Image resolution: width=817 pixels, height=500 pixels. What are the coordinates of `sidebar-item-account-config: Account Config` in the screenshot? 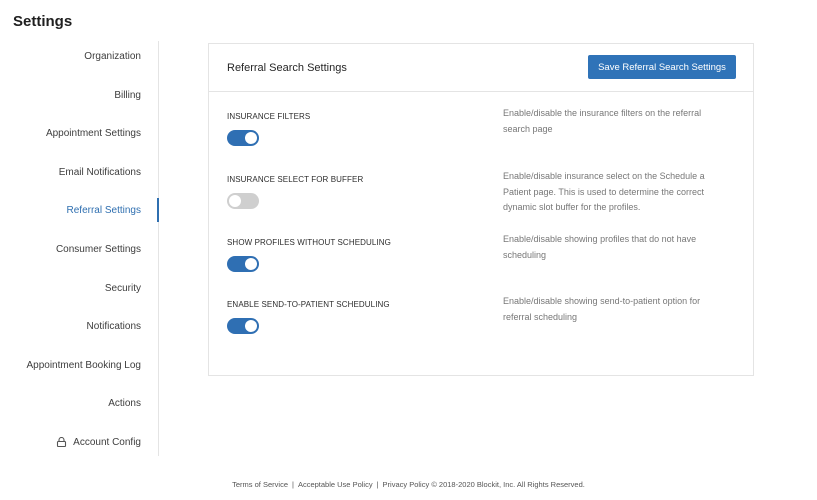 It's located at (79, 442).